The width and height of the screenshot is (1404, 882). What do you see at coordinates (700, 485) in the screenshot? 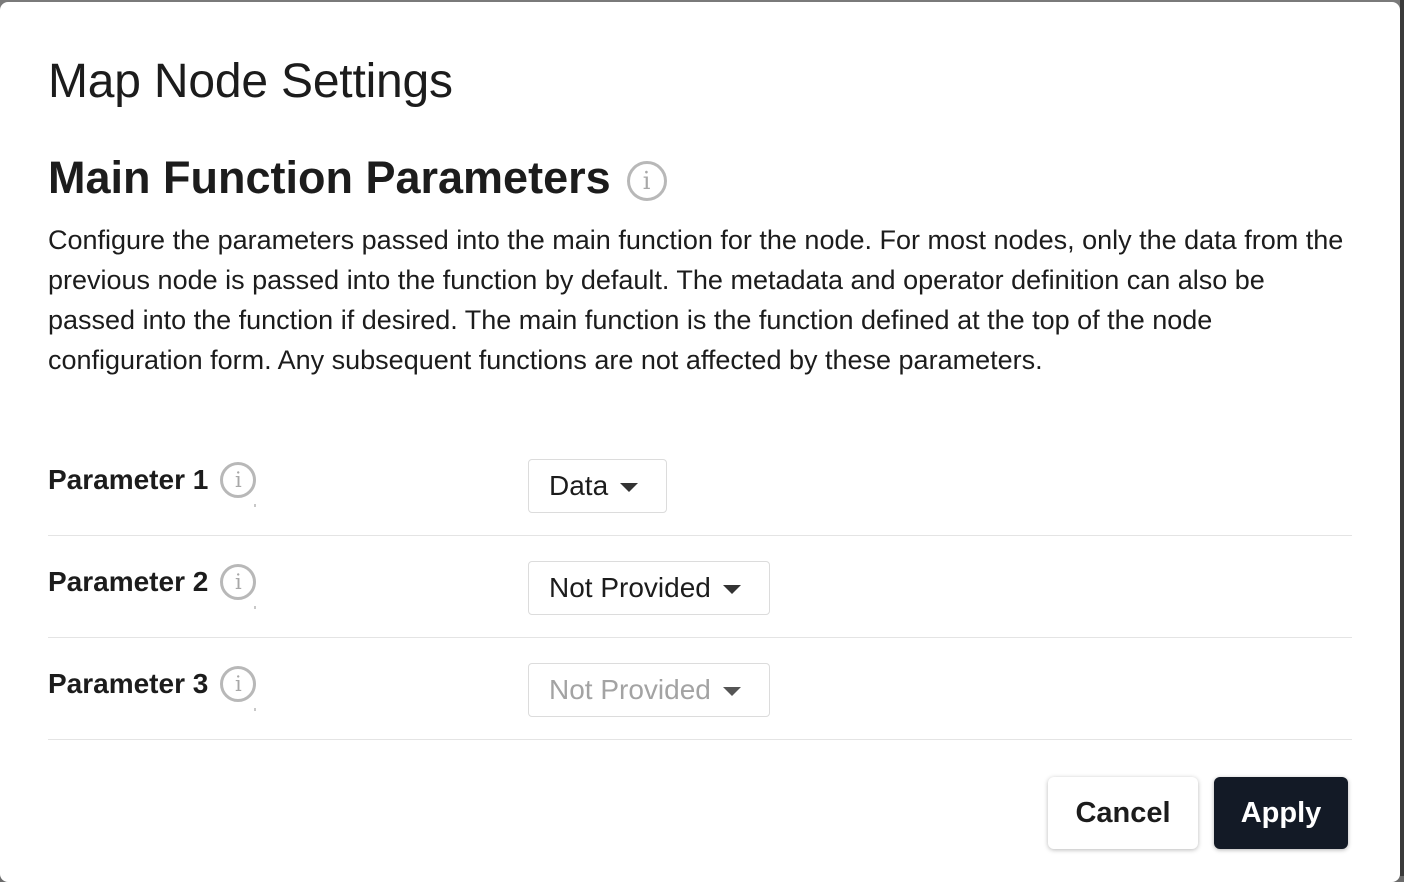
I see `parameter-row-1: Parameter 1 i Data` at bounding box center [700, 485].